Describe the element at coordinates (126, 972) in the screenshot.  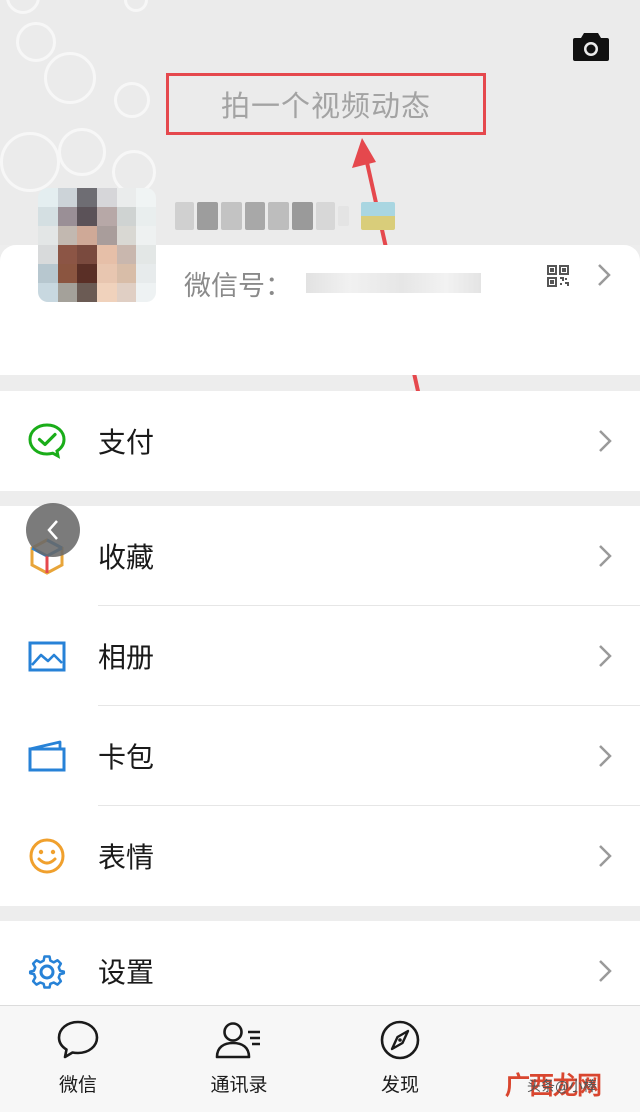
I see `menu-item-label: 设置` at that location.